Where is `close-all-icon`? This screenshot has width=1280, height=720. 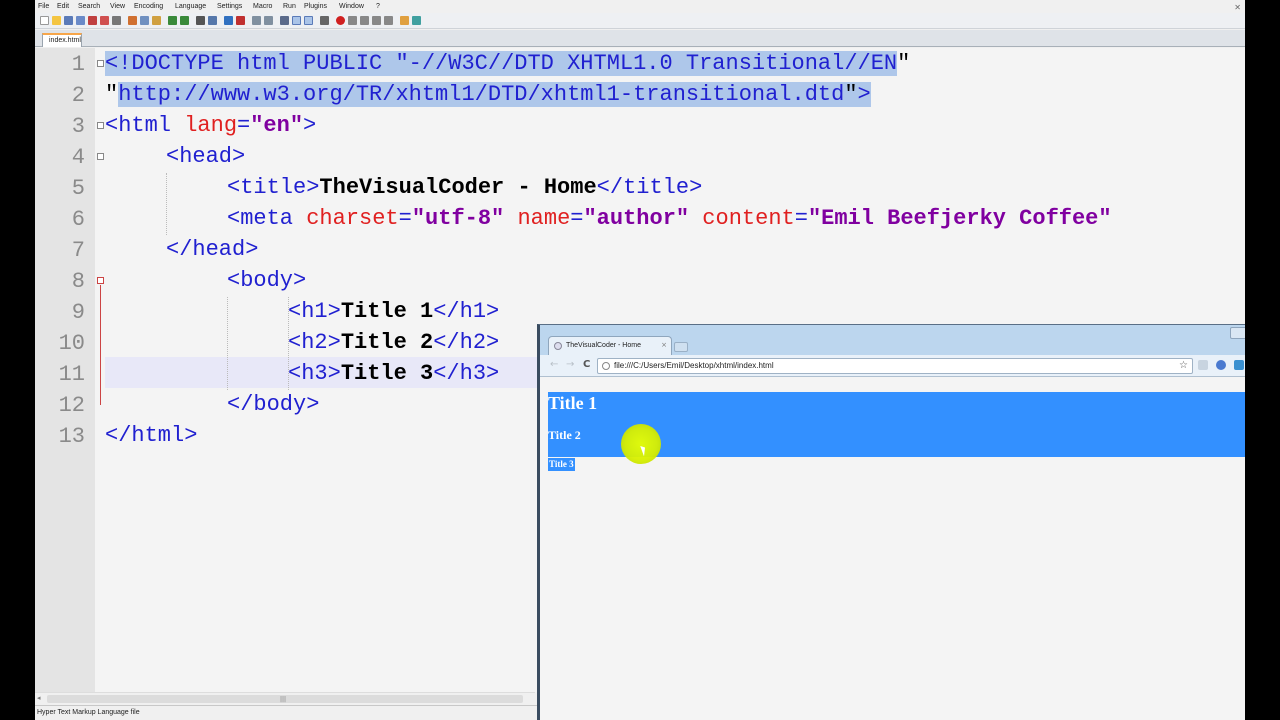 close-all-icon is located at coordinates (104, 20).